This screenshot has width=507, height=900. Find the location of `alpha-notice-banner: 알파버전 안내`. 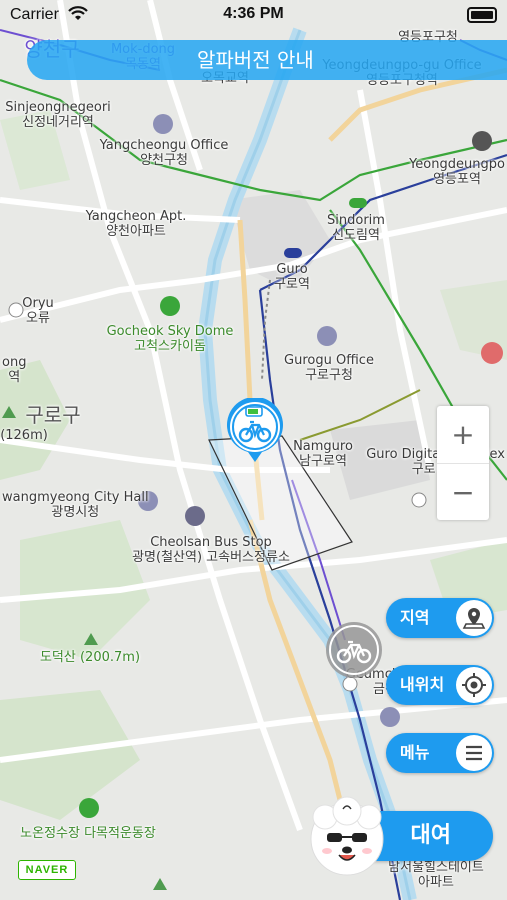

alpha-notice-banner: 알파버전 안내 is located at coordinates (267, 60).